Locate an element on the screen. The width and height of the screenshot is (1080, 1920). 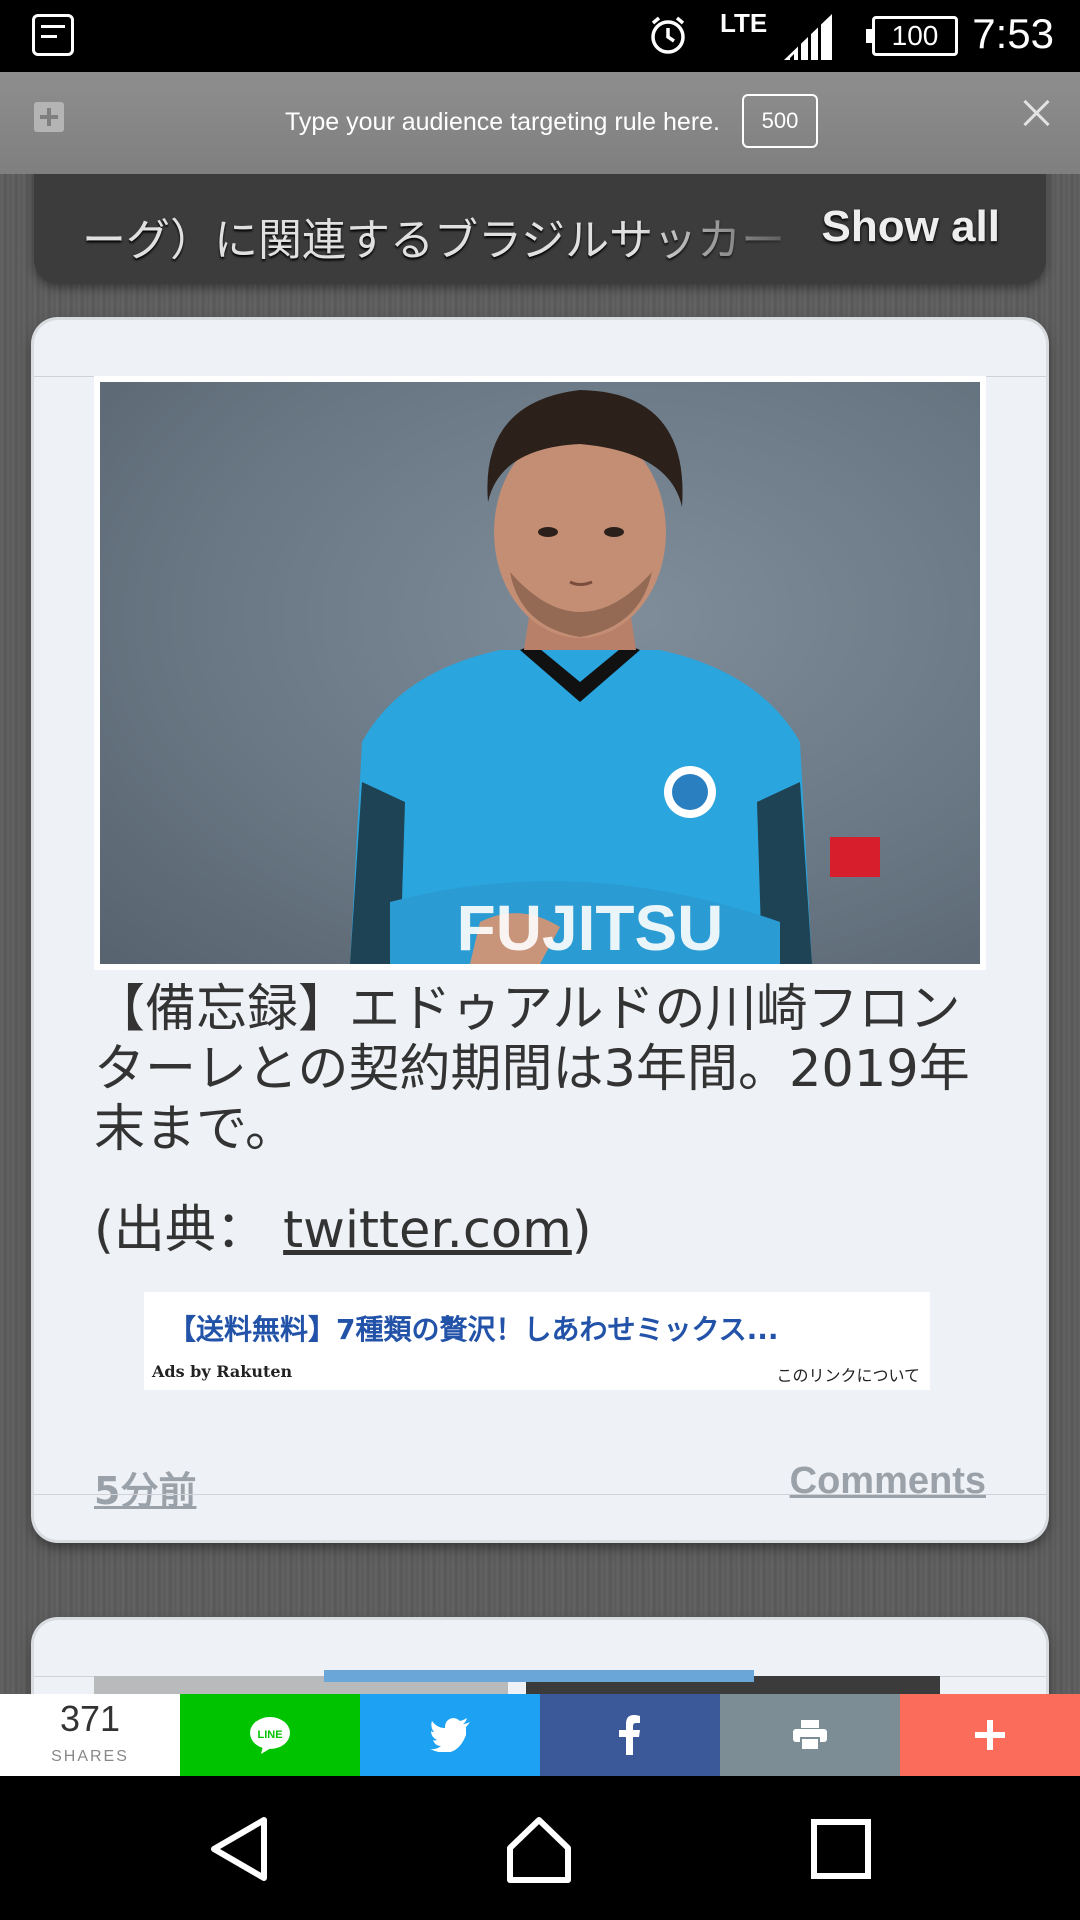
line-glyph: LINE is located at coordinates (270, 1735).